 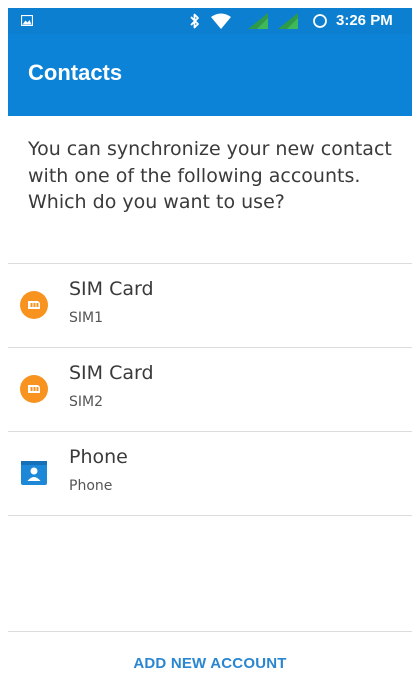 What do you see at coordinates (210, 664) in the screenshot?
I see `add-new-account-button: ADD NEW ACCOUNT` at bounding box center [210, 664].